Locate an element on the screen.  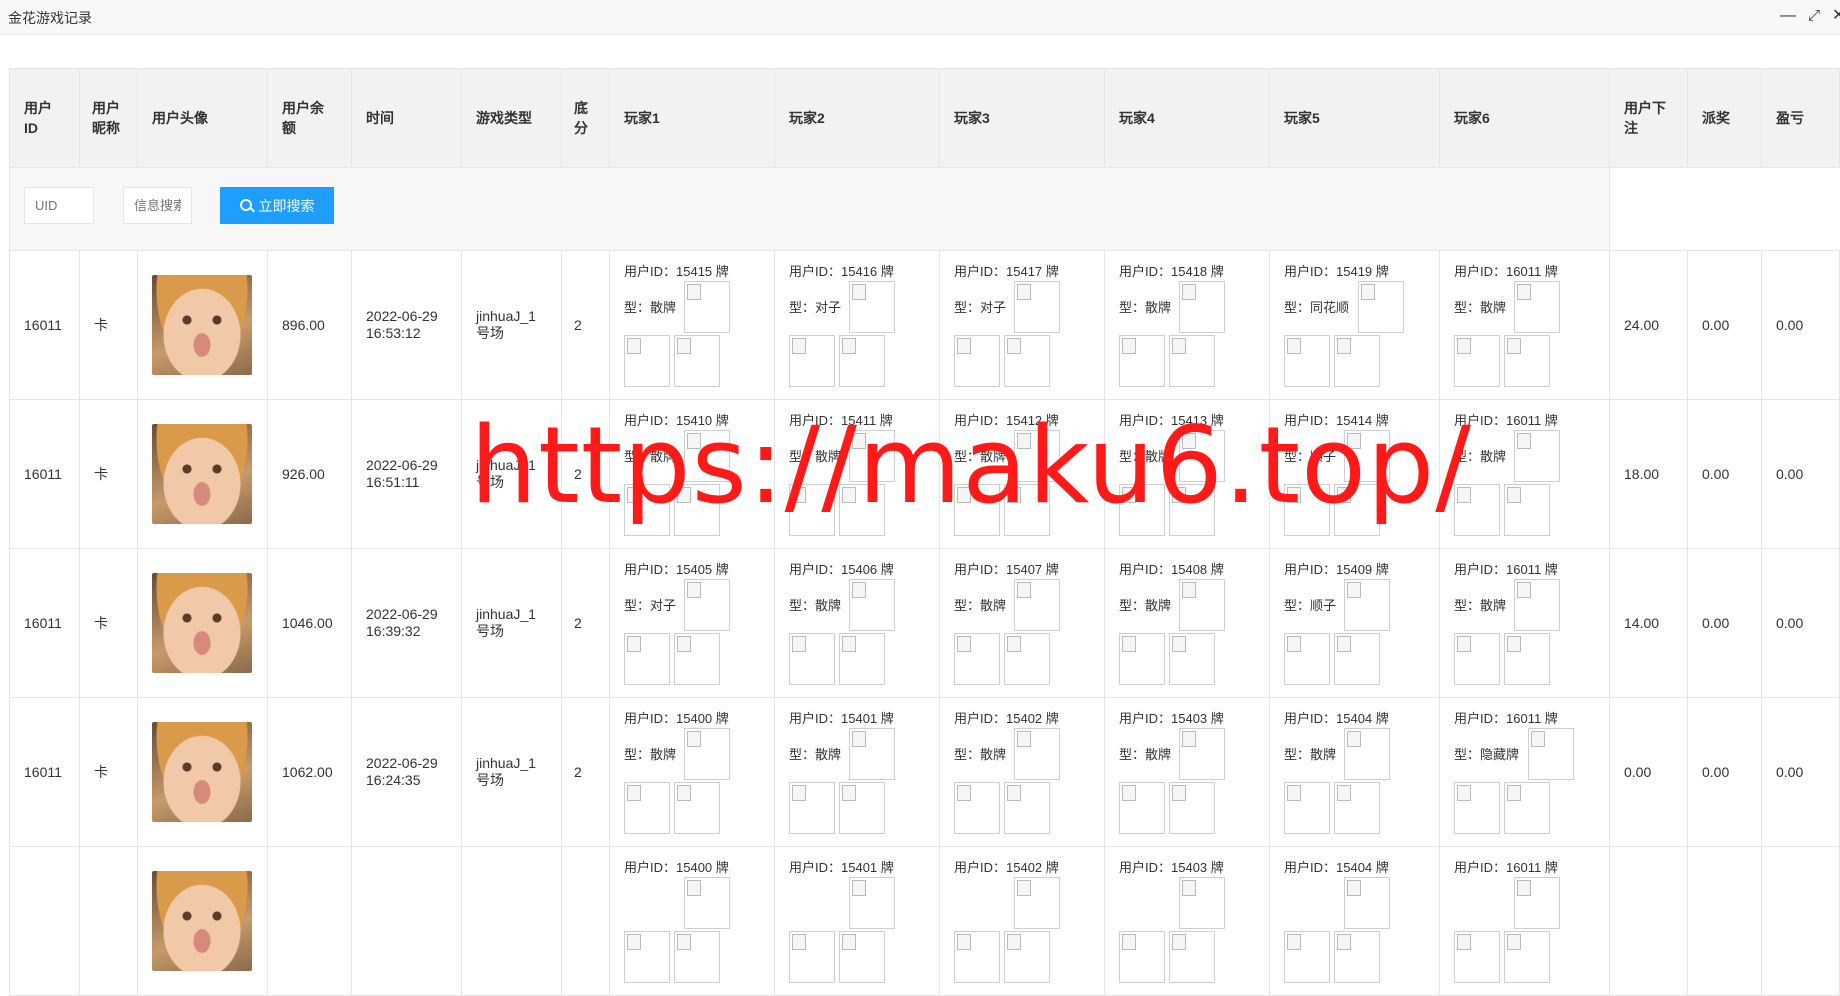
cell-profit: 0.00 is located at coordinates (1800, 623).